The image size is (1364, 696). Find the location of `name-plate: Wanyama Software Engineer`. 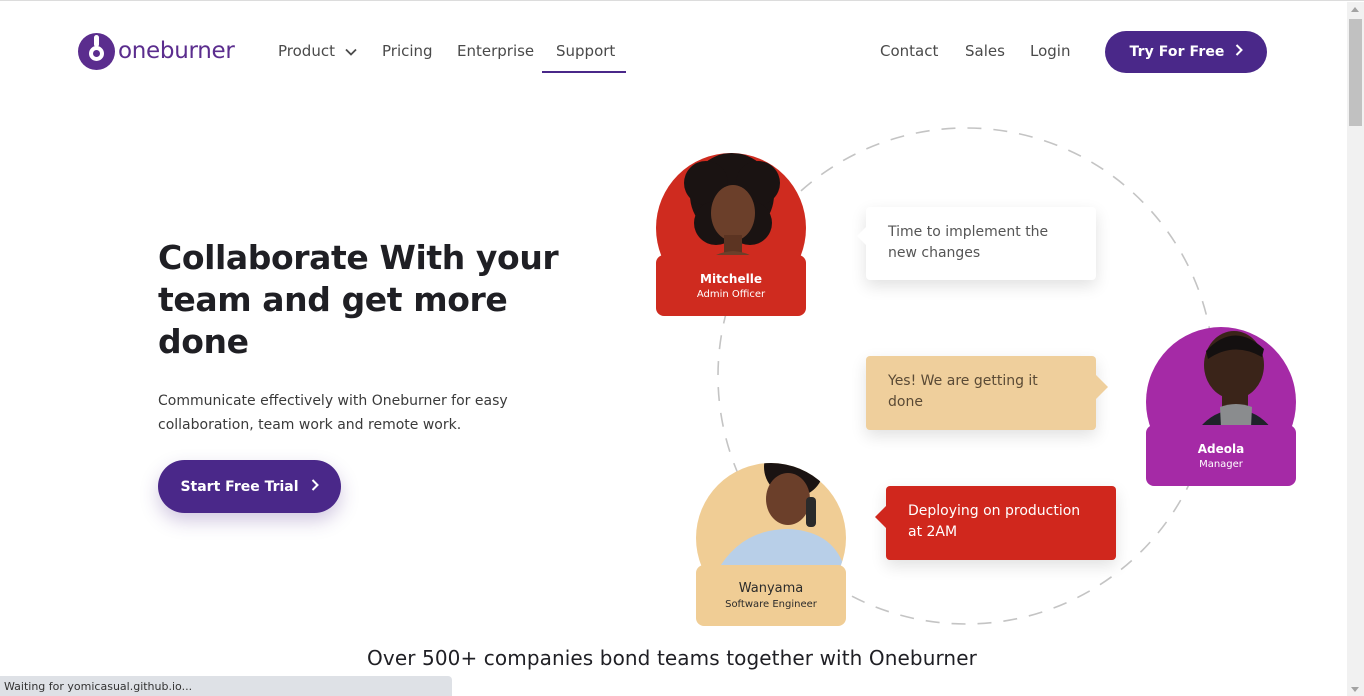

name-plate: Wanyama Software Engineer is located at coordinates (771, 595).